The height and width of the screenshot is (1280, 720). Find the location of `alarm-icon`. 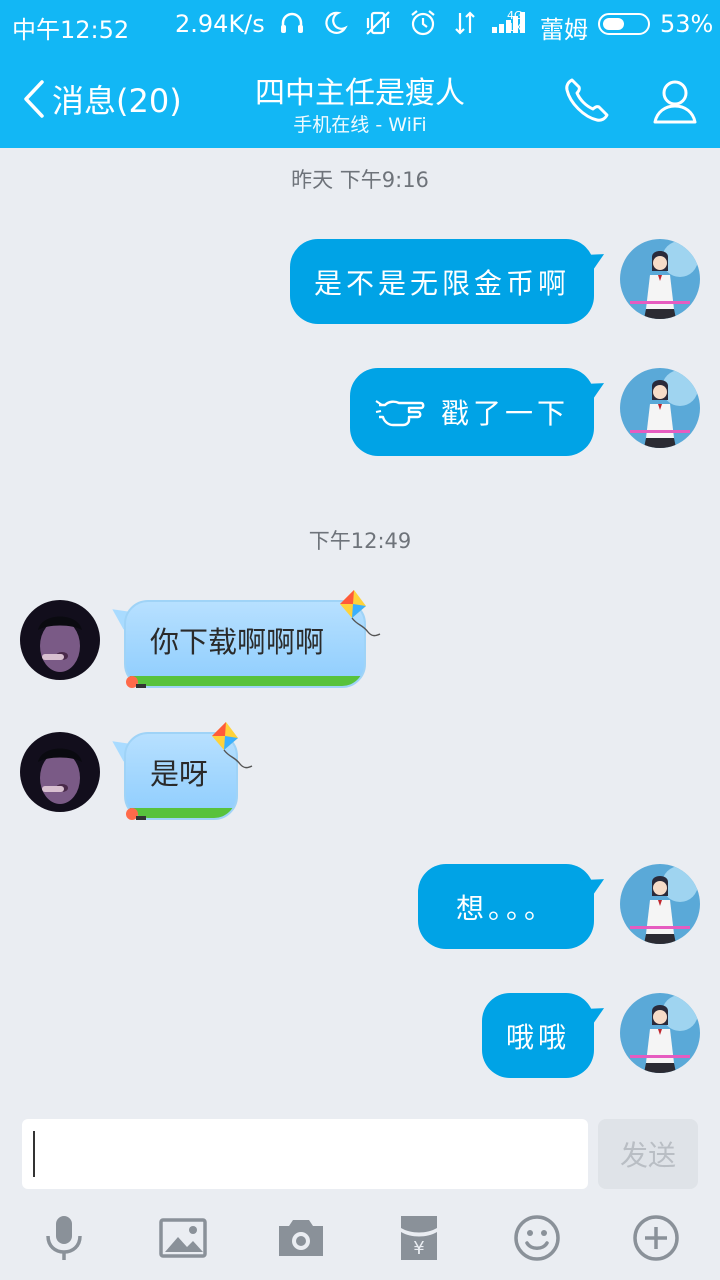

alarm-icon is located at coordinates (423, 23).